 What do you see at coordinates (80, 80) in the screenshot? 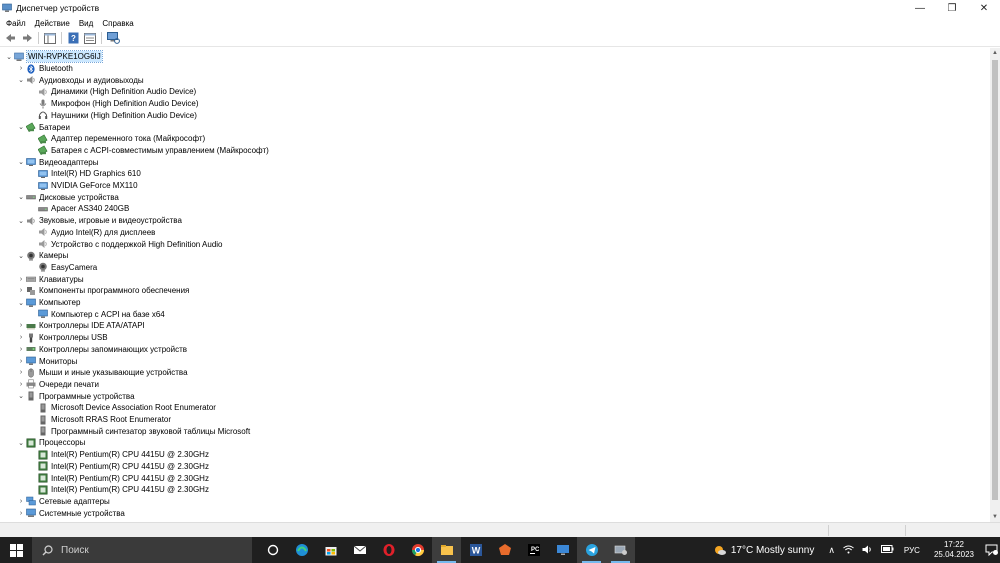
I see `tree-category: ⌄ Аудиовходы и аудиовыходы` at bounding box center [80, 80].